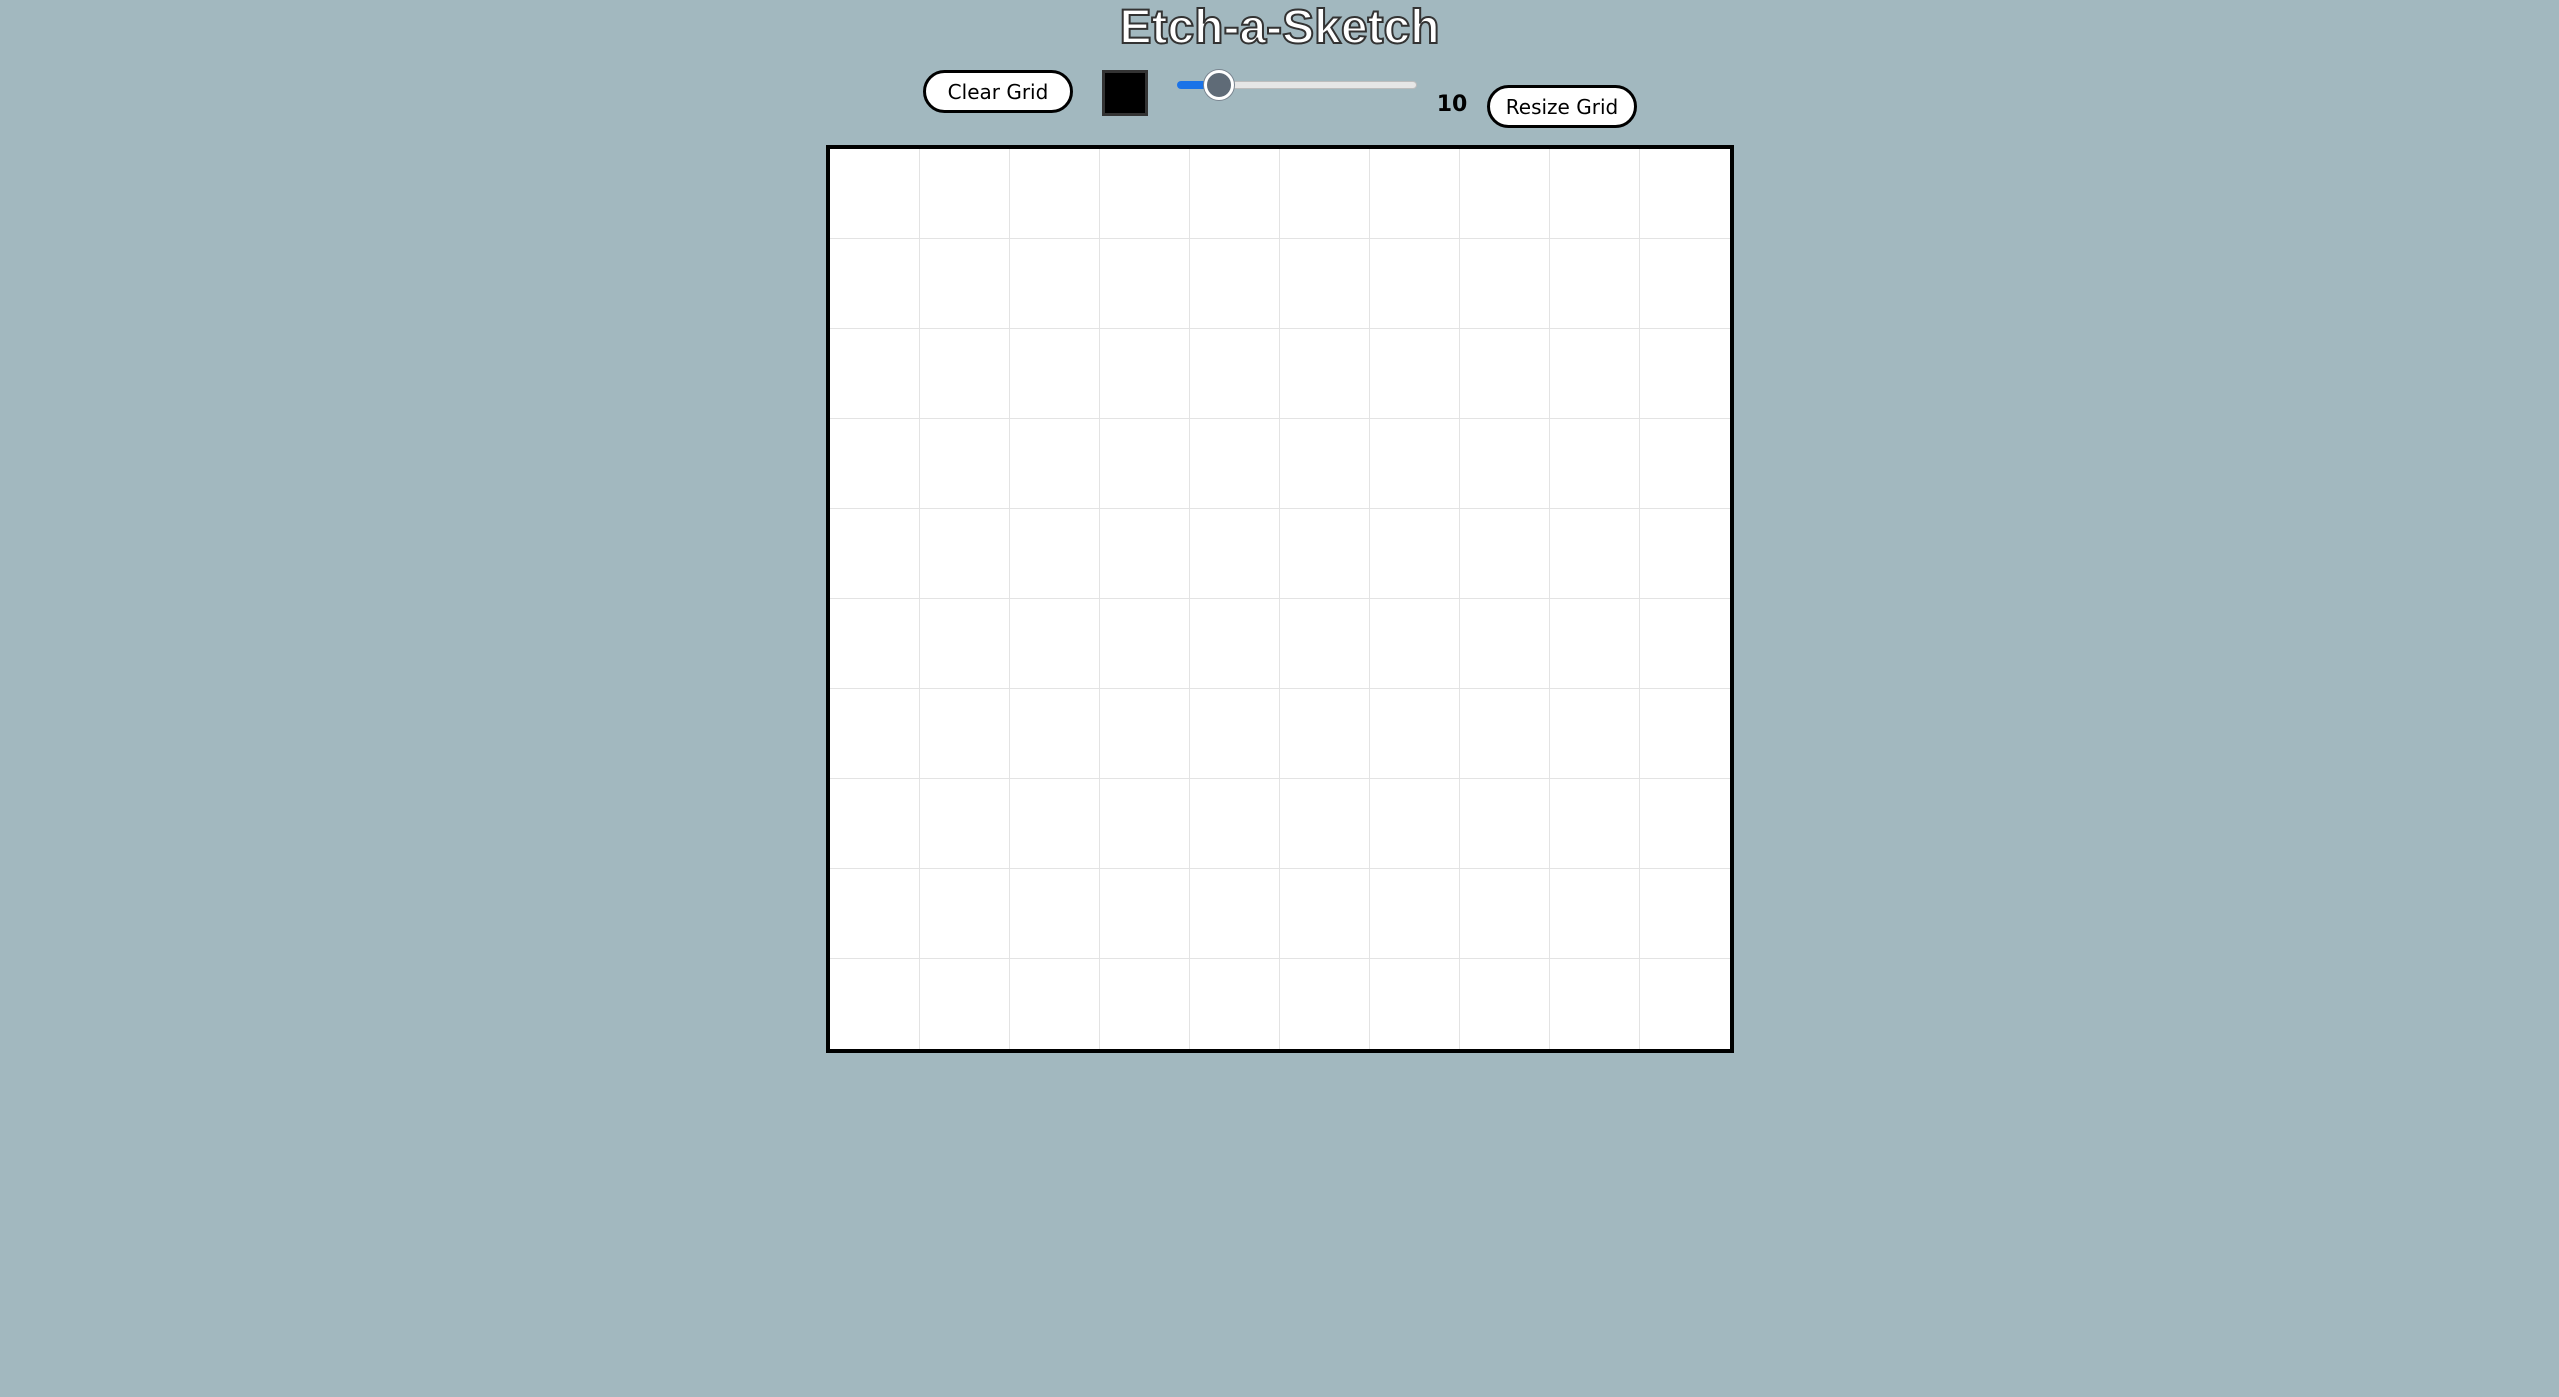 The image size is (2559, 1397). Describe the element at coordinates (1125, 93) in the screenshot. I see `color-picker-swatch` at that location.